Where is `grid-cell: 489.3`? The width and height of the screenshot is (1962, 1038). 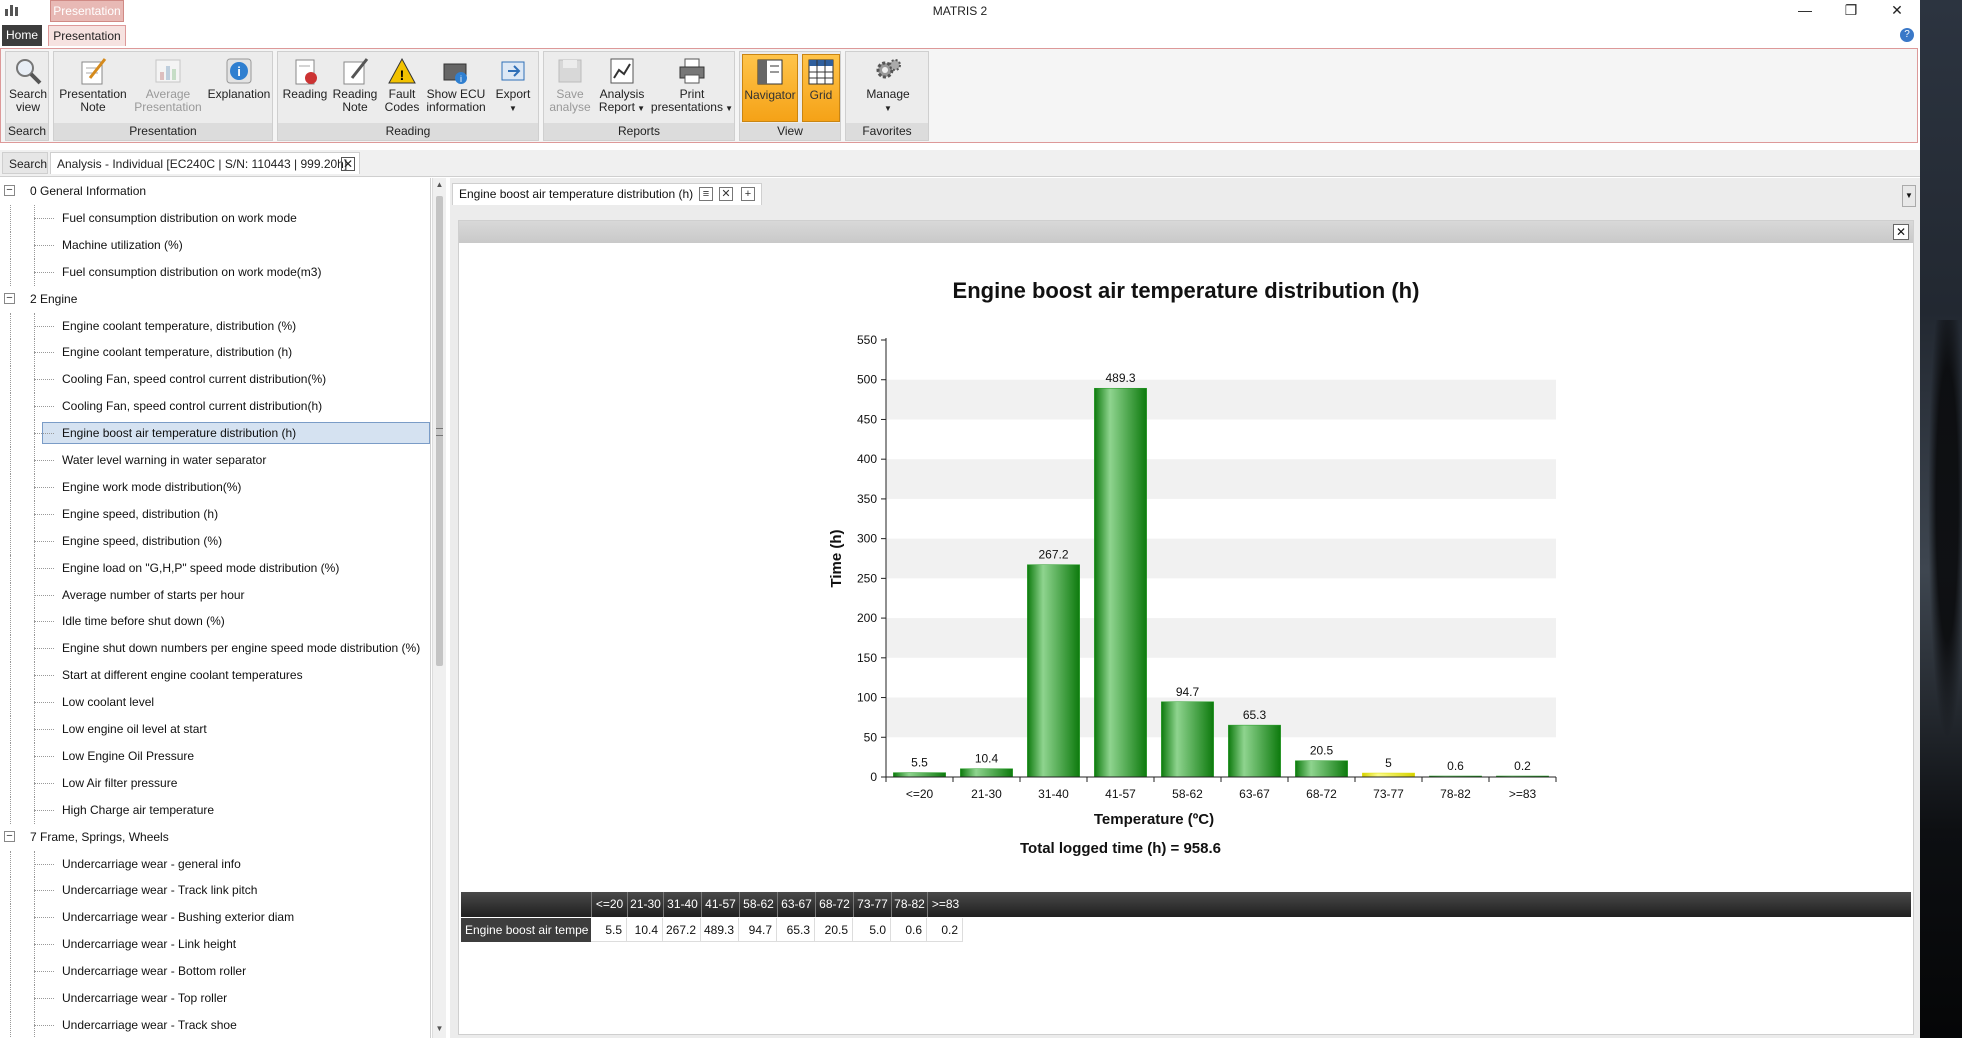 grid-cell: 489.3 is located at coordinates (720, 930).